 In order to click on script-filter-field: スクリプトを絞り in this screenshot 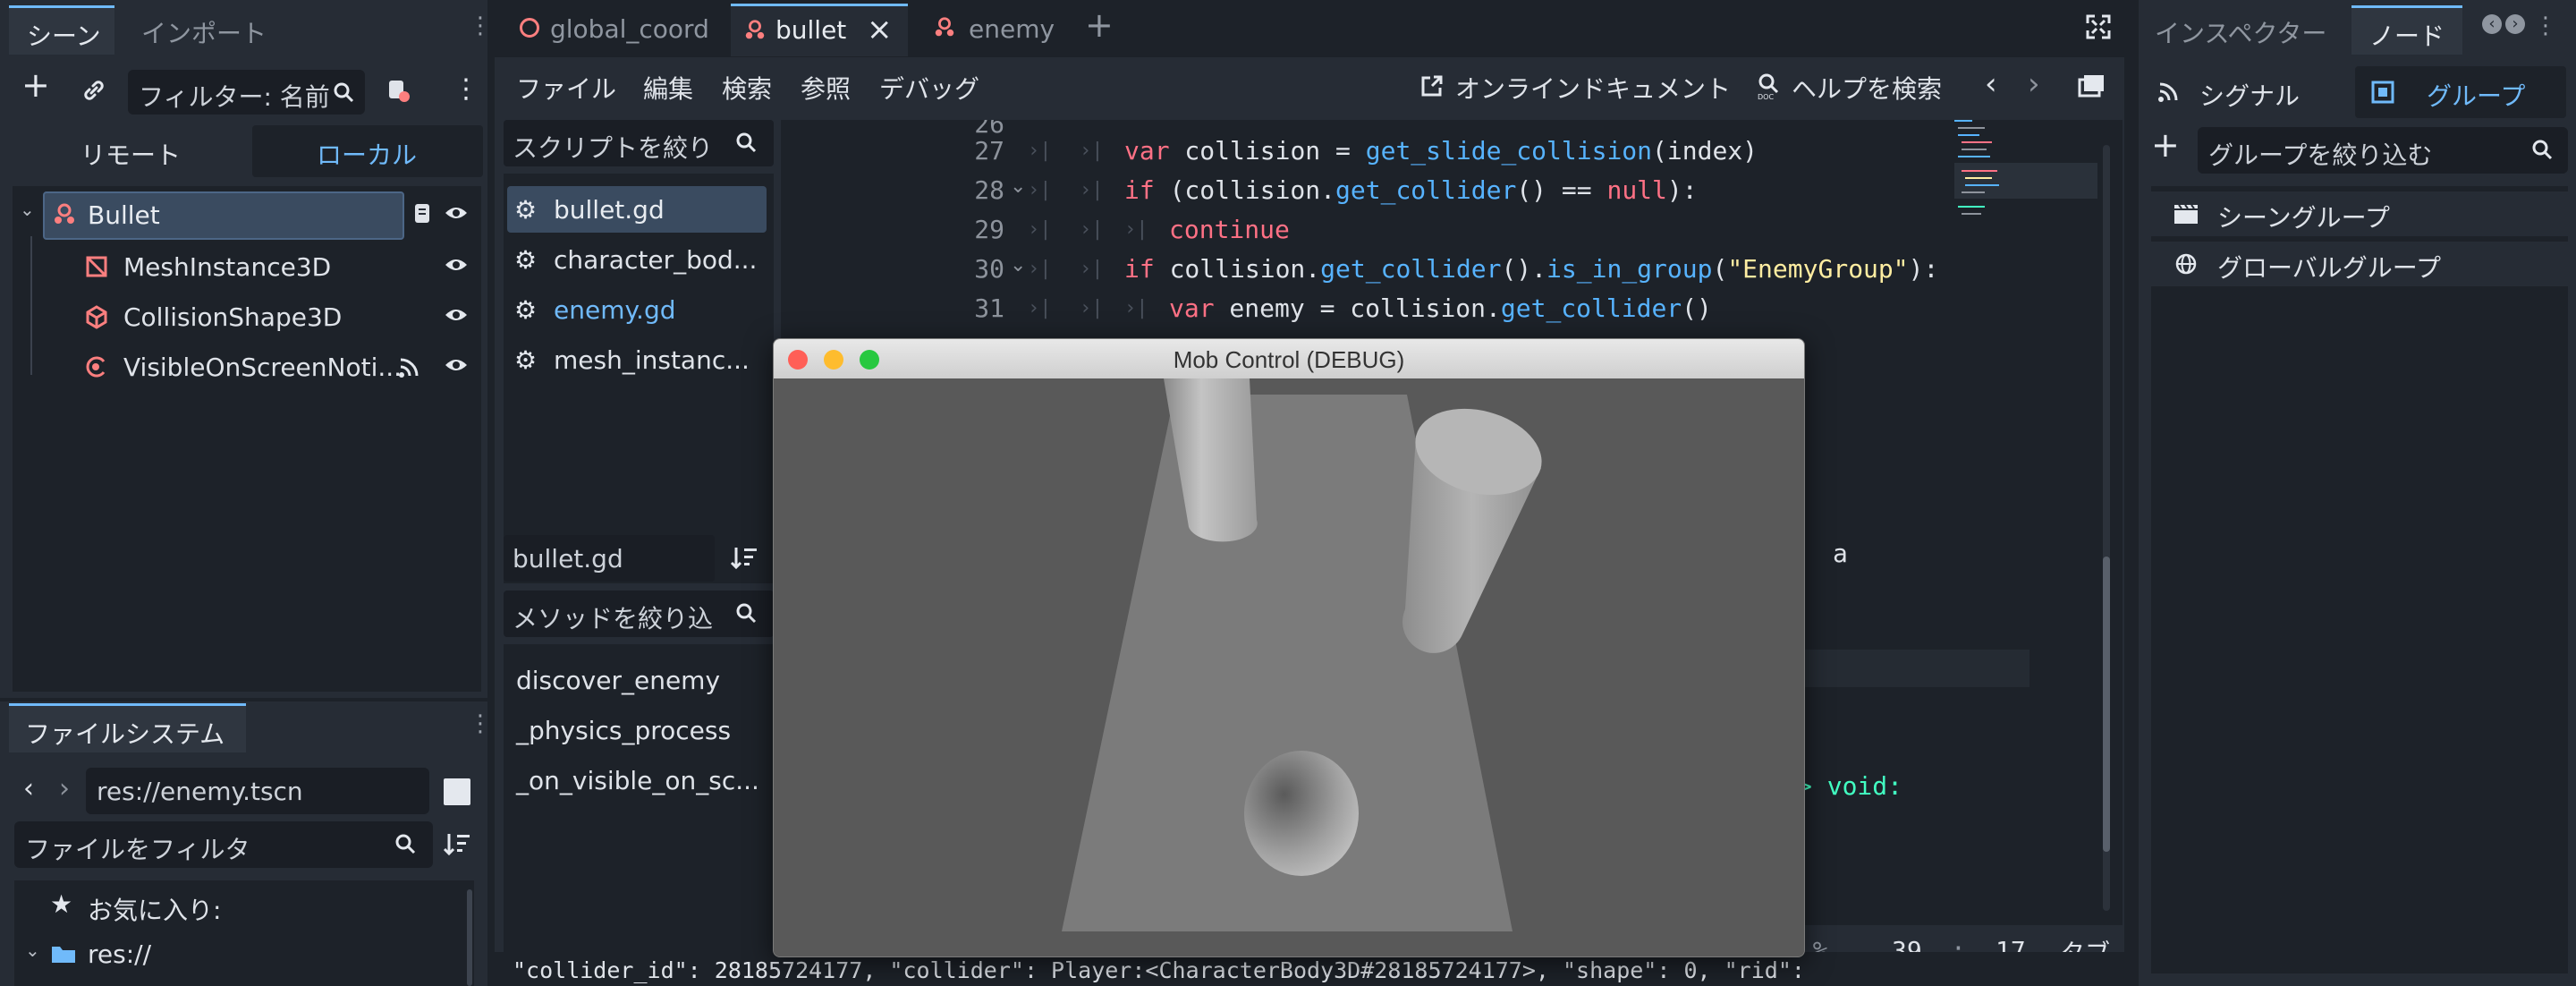, I will do `click(639, 143)`.